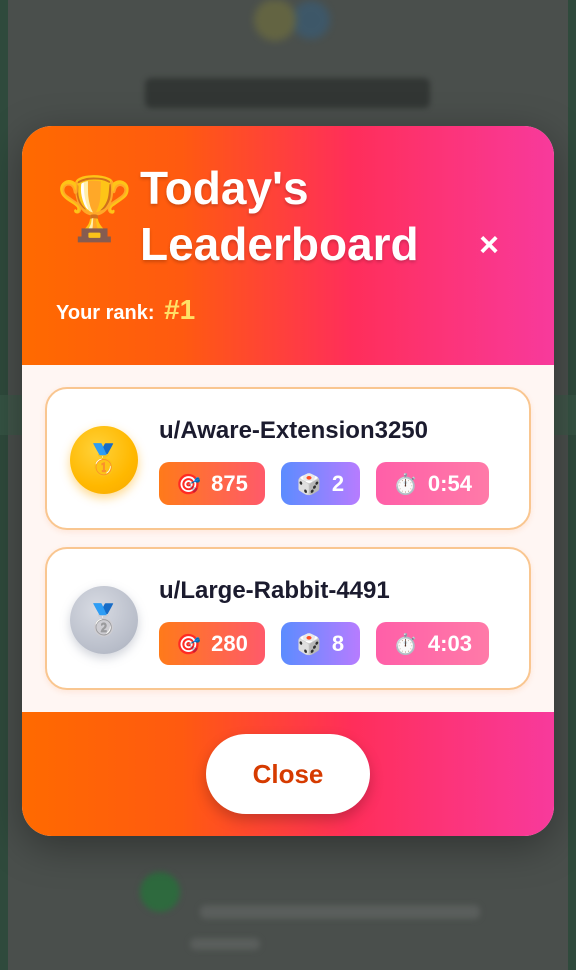 This screenshot has width=576, height=970. What do you see at coordinates (294, 430) in the screenshot?
I see `entry-username: u/Aware-Extension3250` at bounding box center [294, 430].